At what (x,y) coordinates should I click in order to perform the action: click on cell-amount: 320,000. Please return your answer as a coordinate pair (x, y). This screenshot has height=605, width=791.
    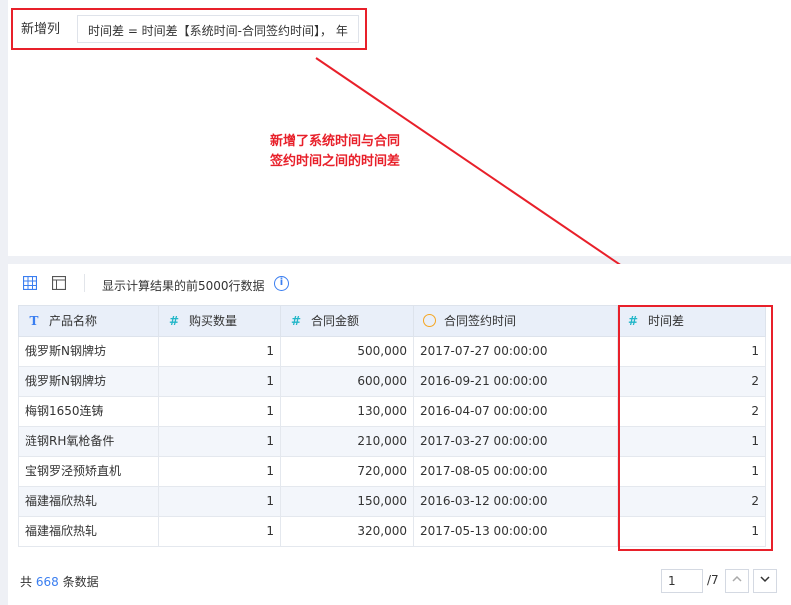
    Looking at the image, I should click on (347, 531).